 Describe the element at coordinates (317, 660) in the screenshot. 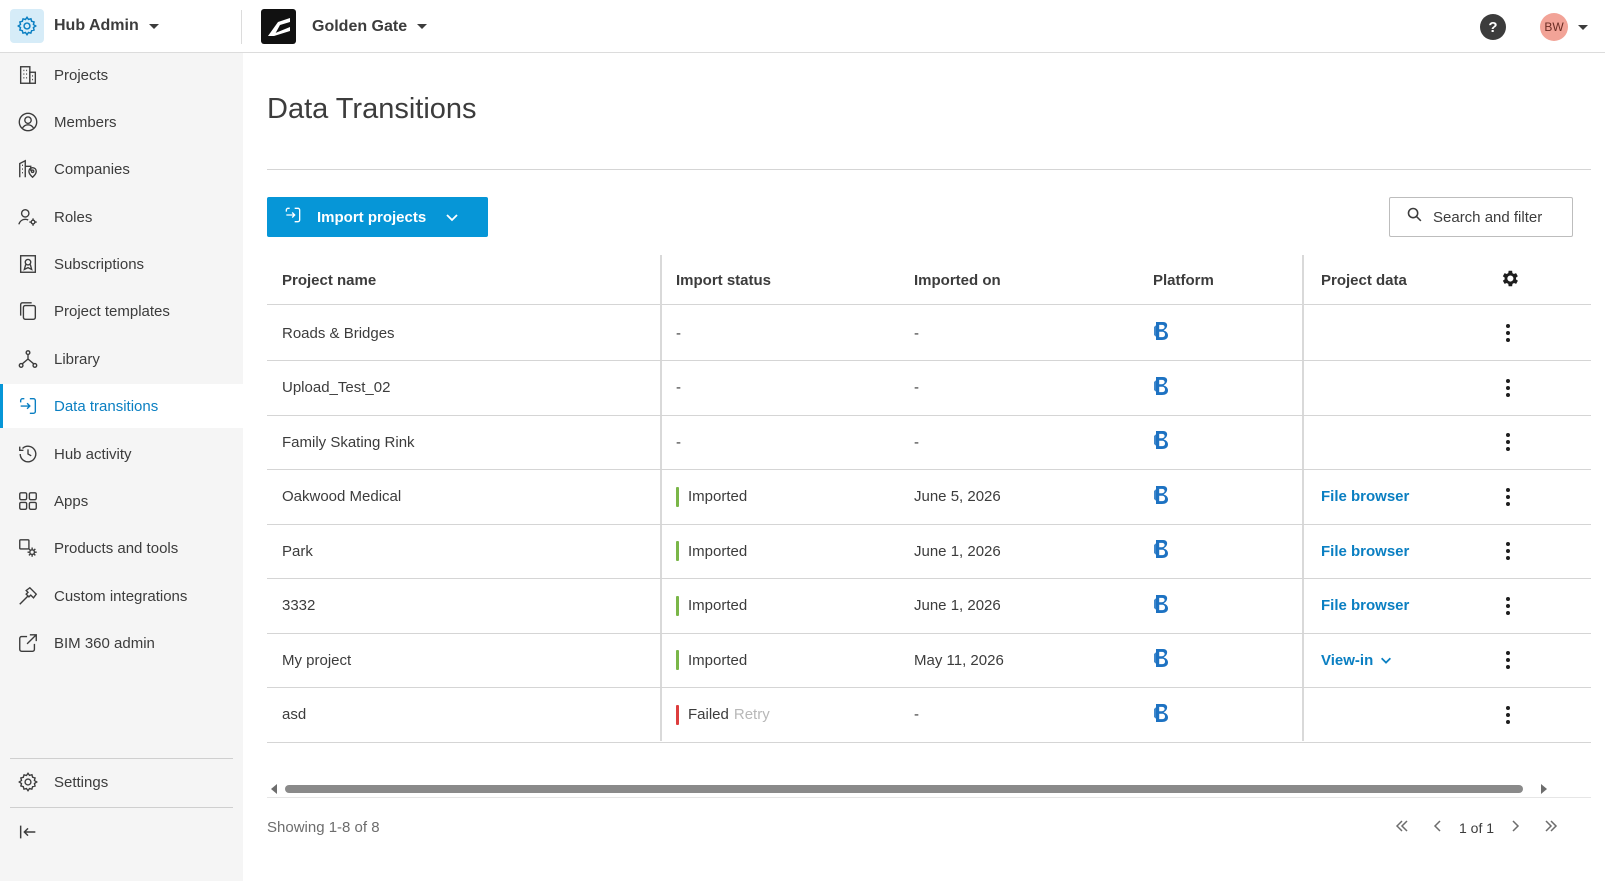

I see `project-name-cell: My project` at that location.